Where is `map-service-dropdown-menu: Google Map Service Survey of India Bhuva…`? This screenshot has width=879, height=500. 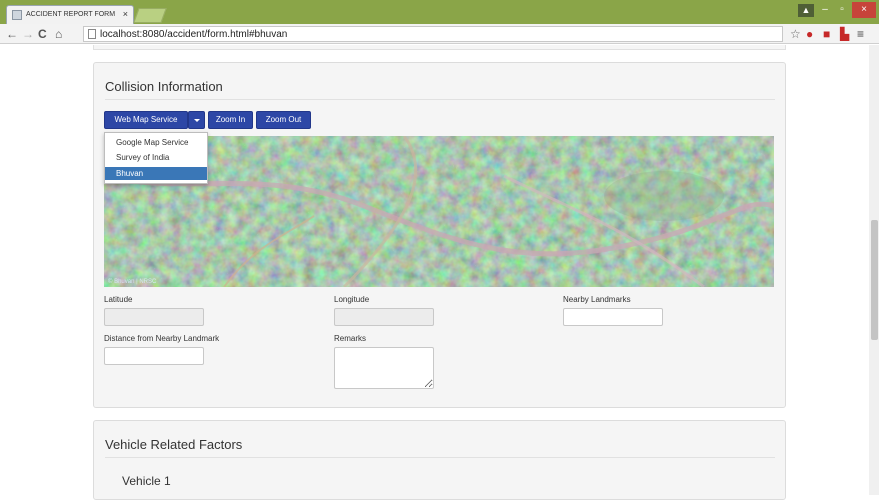 map-service-dropdown-menu: Google Map Service Survey of India Bhuva… is located at coordinates (156, 158).